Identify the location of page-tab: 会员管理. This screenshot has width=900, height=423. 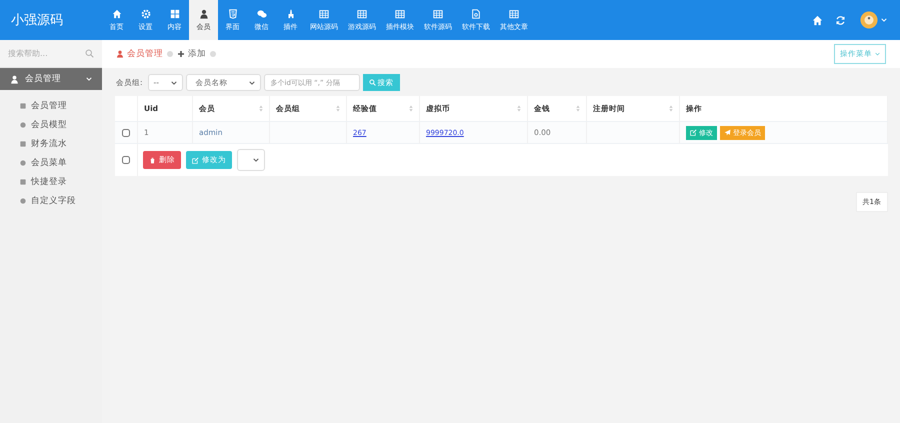
(139, 54).